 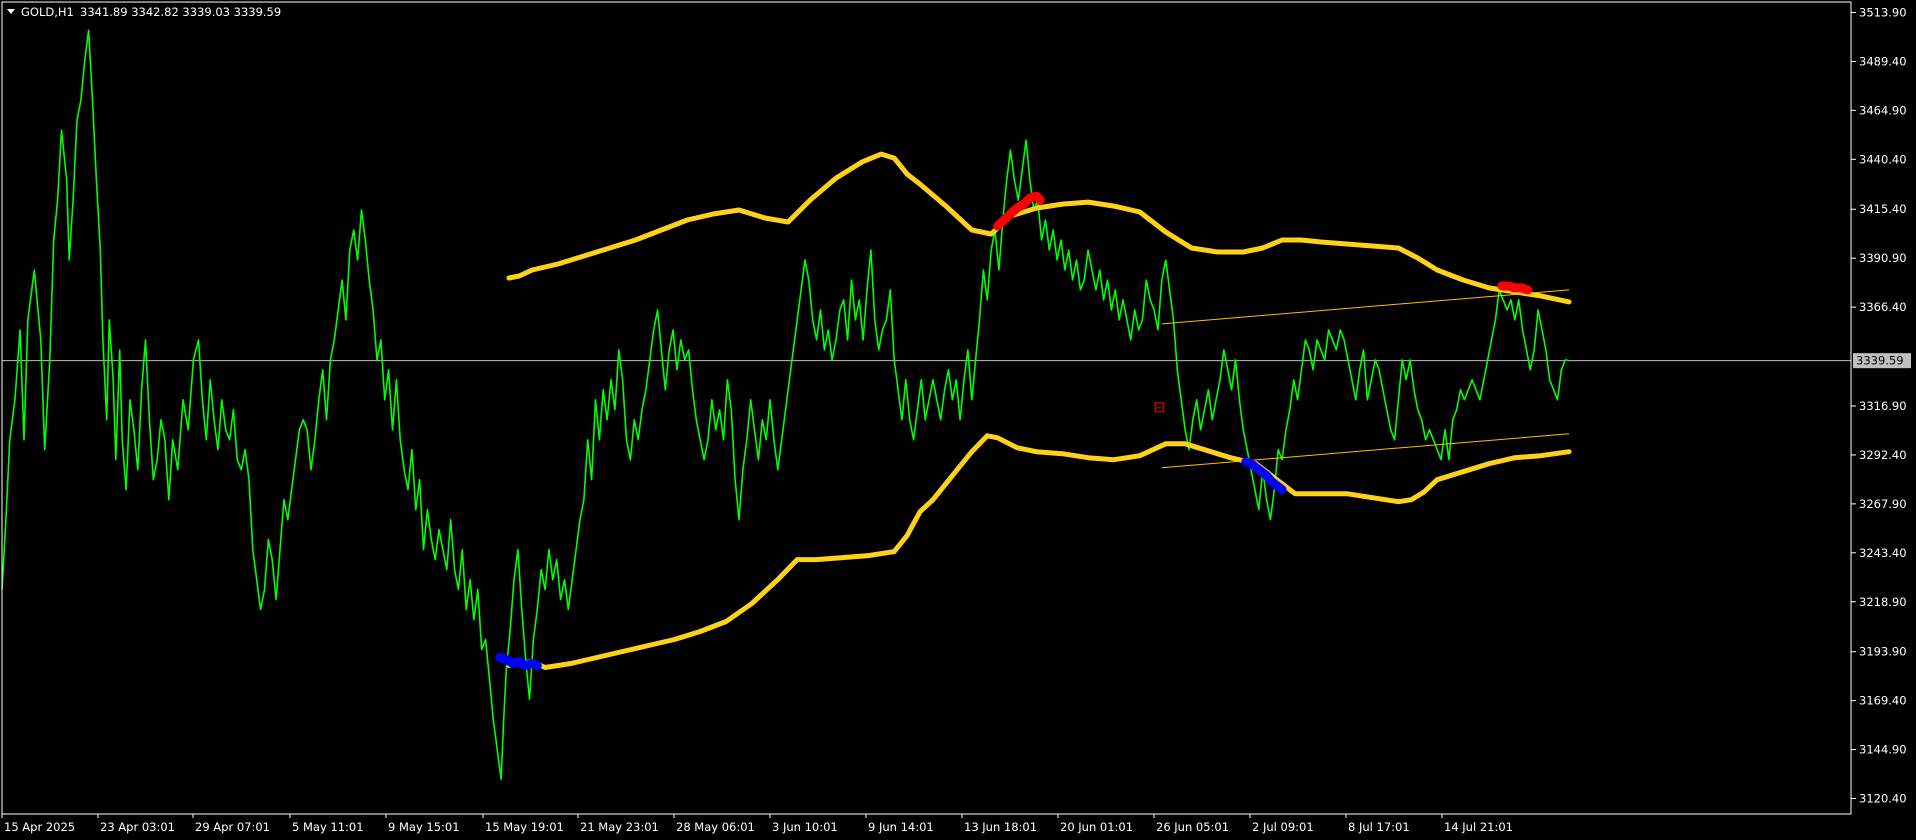 I want to click on y-tick-label: 3464.90, so click(x=1883, y=110).